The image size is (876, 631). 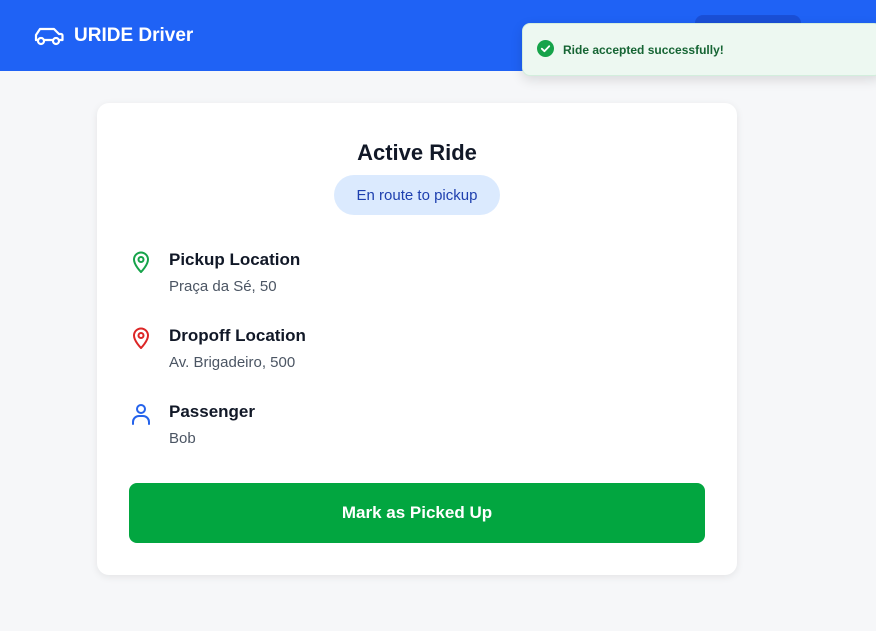 What do you see at coordinates (141, 414) in the screenshot?
I see `user-icon` at bounding box center [141, 414].